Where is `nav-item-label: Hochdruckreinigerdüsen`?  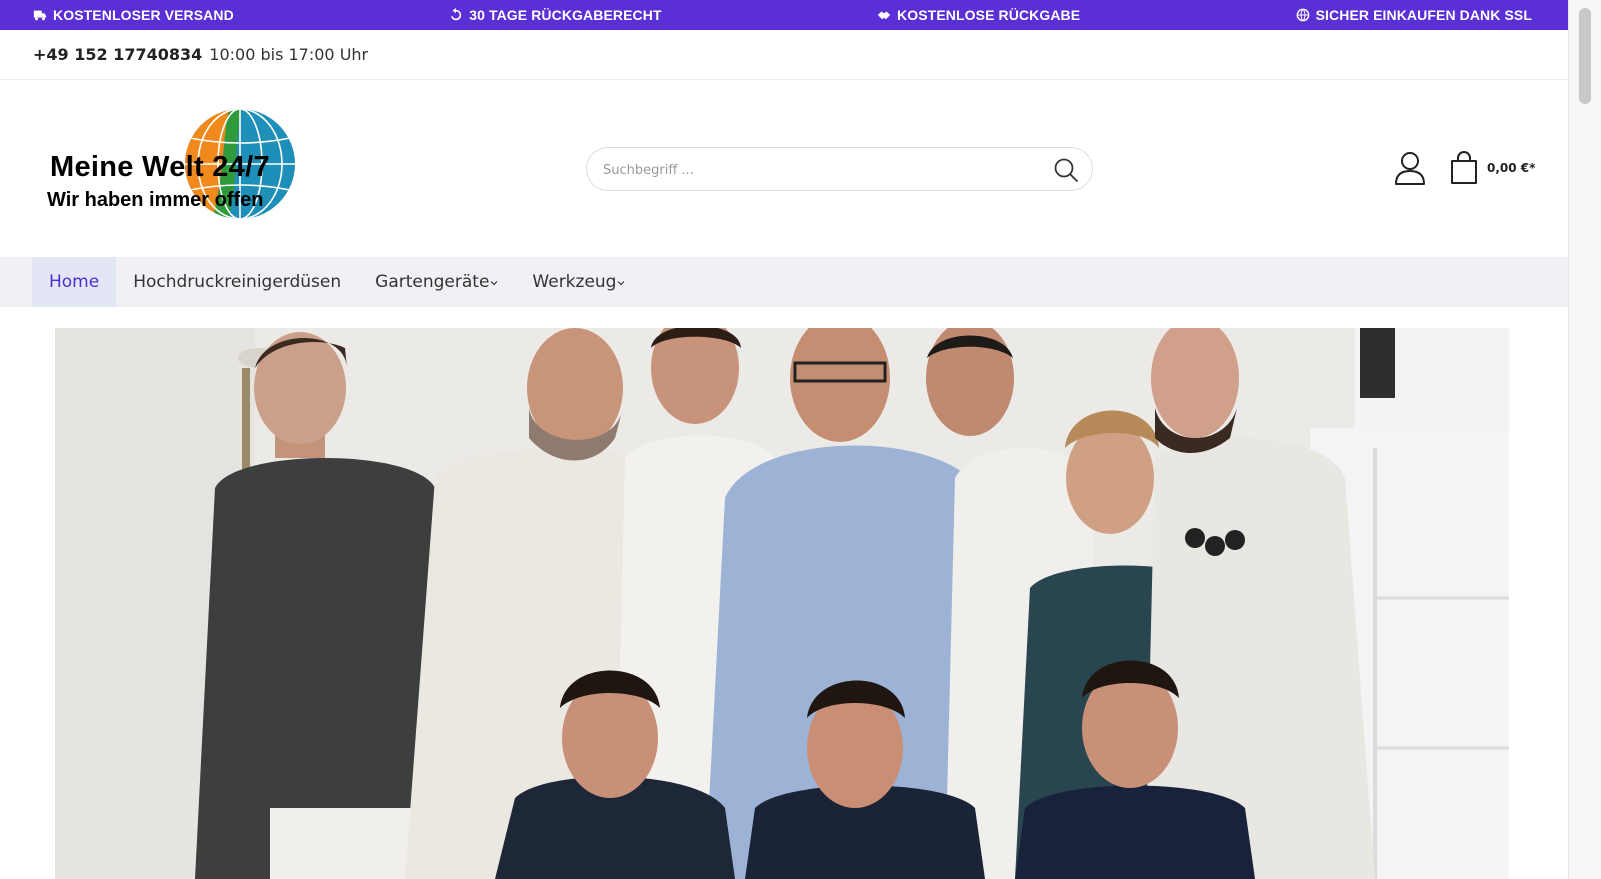
nav-item-label: Hochdruckreinigerdüsen is located at coordinates (237, 282).